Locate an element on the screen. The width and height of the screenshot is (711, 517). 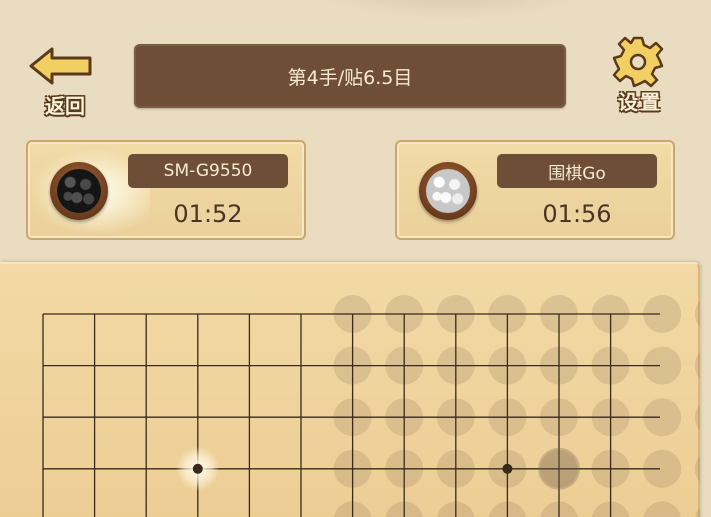
game-status-bar: 第4手/贴6.5目 is located at coordinates (350, 76).